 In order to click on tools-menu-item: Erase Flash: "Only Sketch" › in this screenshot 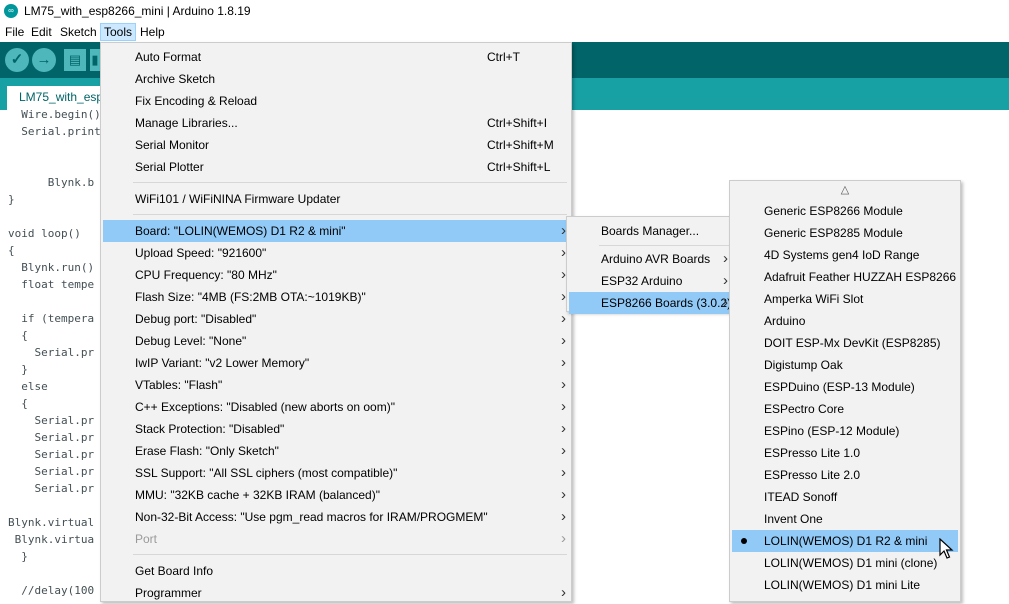, I will do `click(336, 451)`.